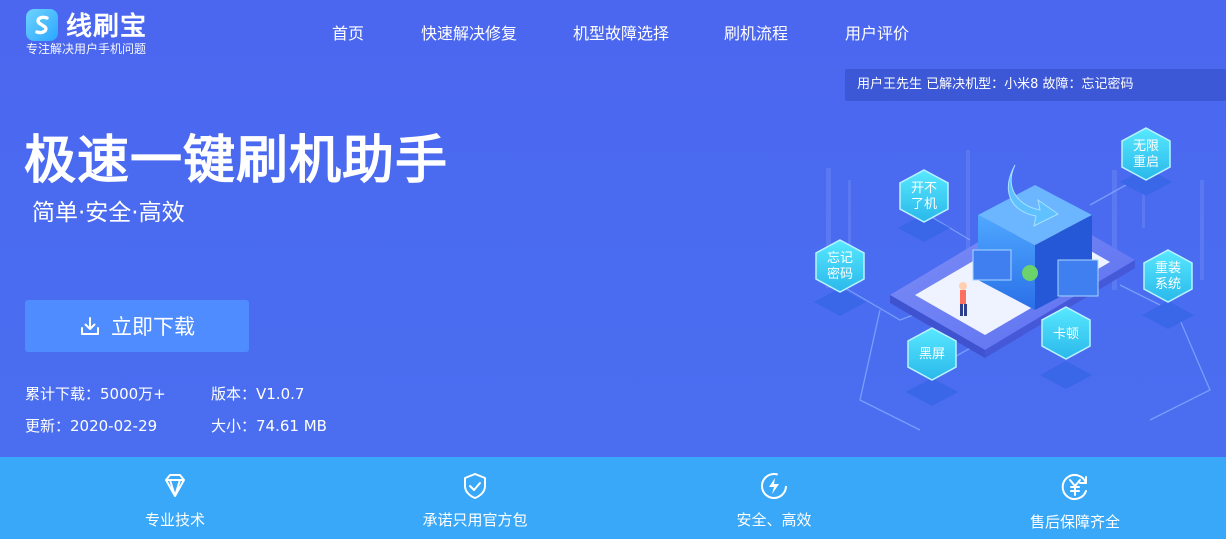 The image size is (1226, 539). I want to click on svg-text: 忘记密码, so click(840, 265).